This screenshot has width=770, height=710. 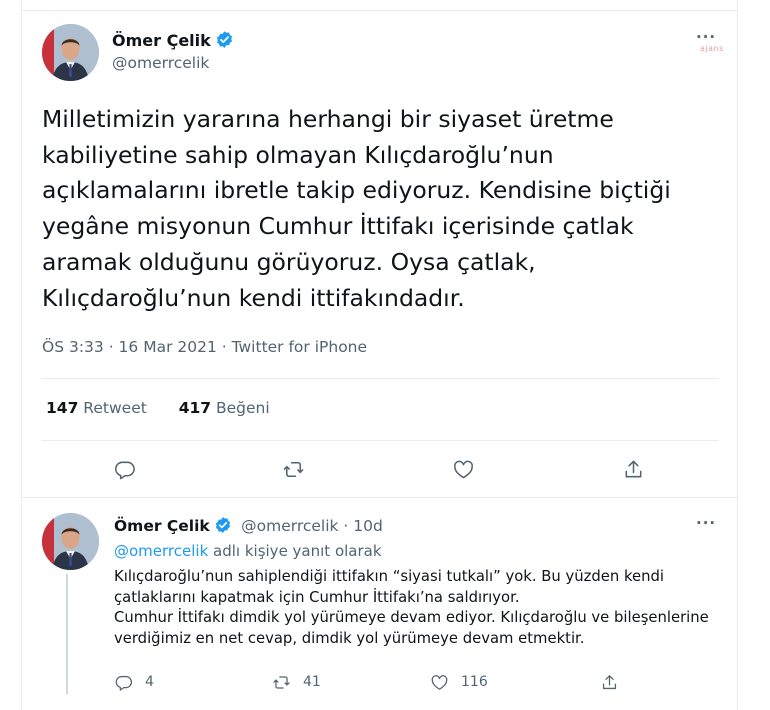 What do you see at coordinates (296, 682) in the screenshot?
I see `reply-retweet-button: 41` at bounding box center [296, 682].